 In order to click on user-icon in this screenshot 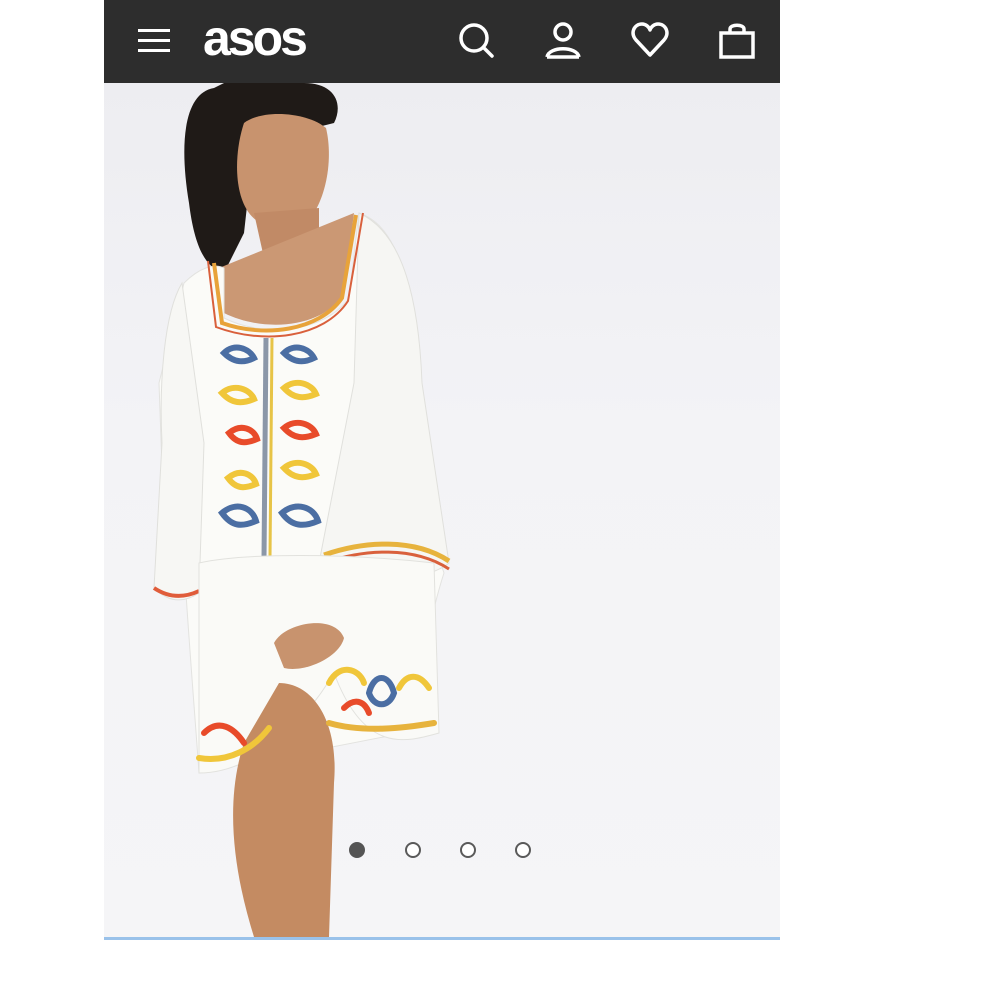, I will do `click(563, 40)`.